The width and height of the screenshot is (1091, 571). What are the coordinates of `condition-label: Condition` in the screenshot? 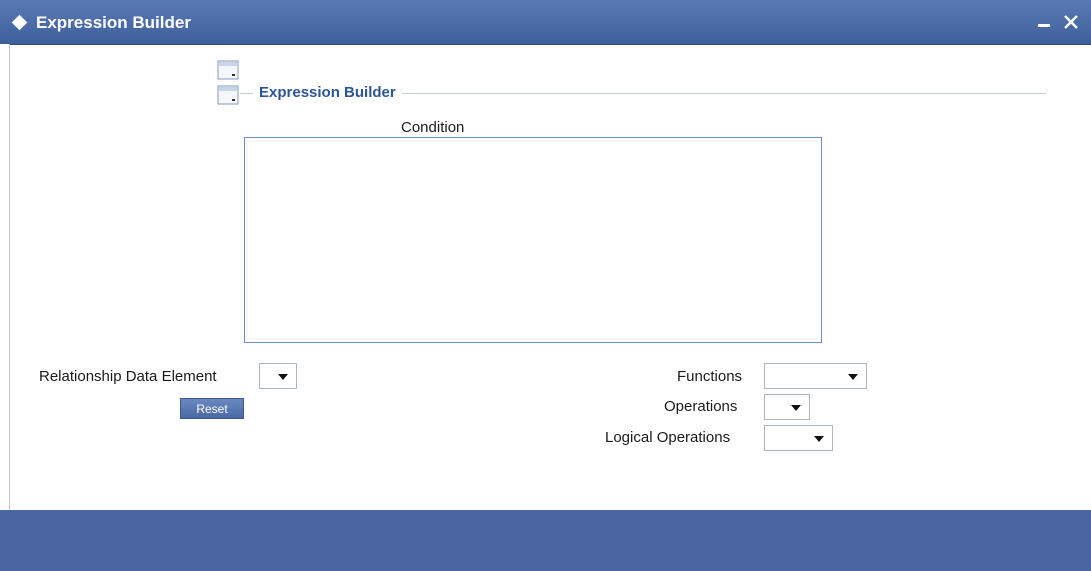 It's located at (433, 127).